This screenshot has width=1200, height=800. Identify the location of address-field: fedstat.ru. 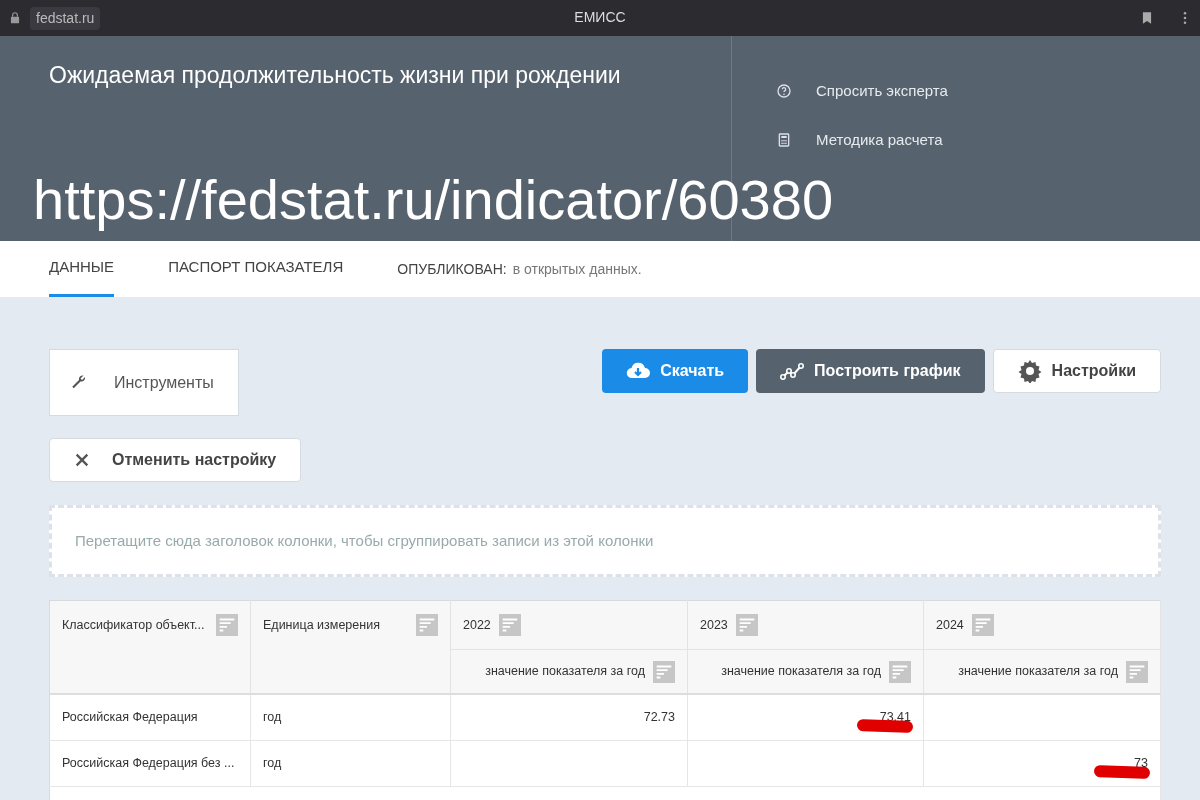
(65, 18).